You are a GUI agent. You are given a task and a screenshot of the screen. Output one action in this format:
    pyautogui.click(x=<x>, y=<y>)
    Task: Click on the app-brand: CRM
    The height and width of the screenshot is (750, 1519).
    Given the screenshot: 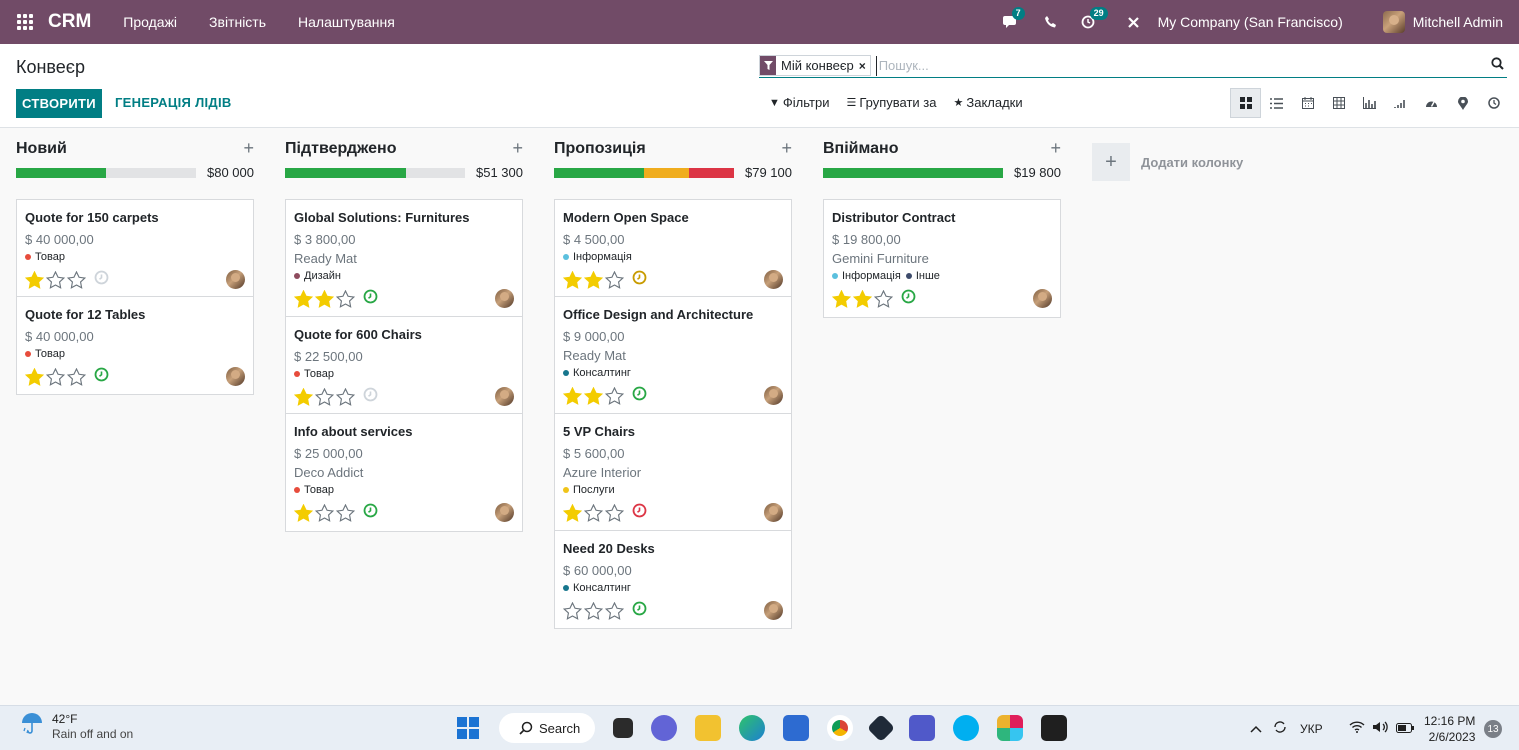 What is the action you would take?
    pyautogui.click(x=69, y=22)
    